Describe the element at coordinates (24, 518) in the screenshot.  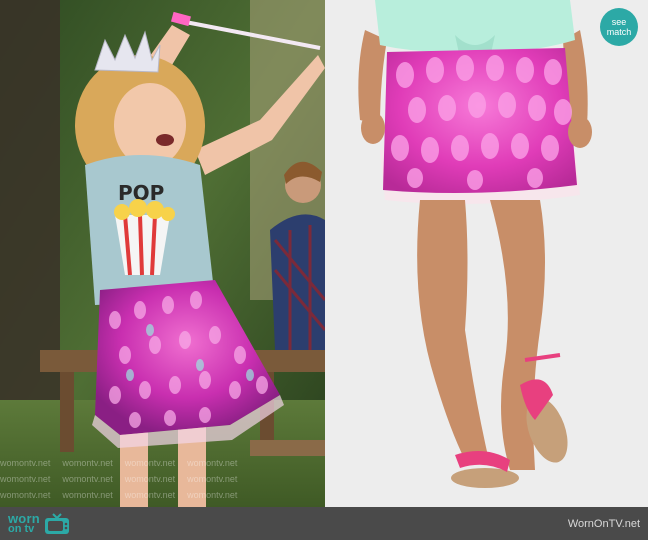
I see `logo-line-1: worn` at that location.